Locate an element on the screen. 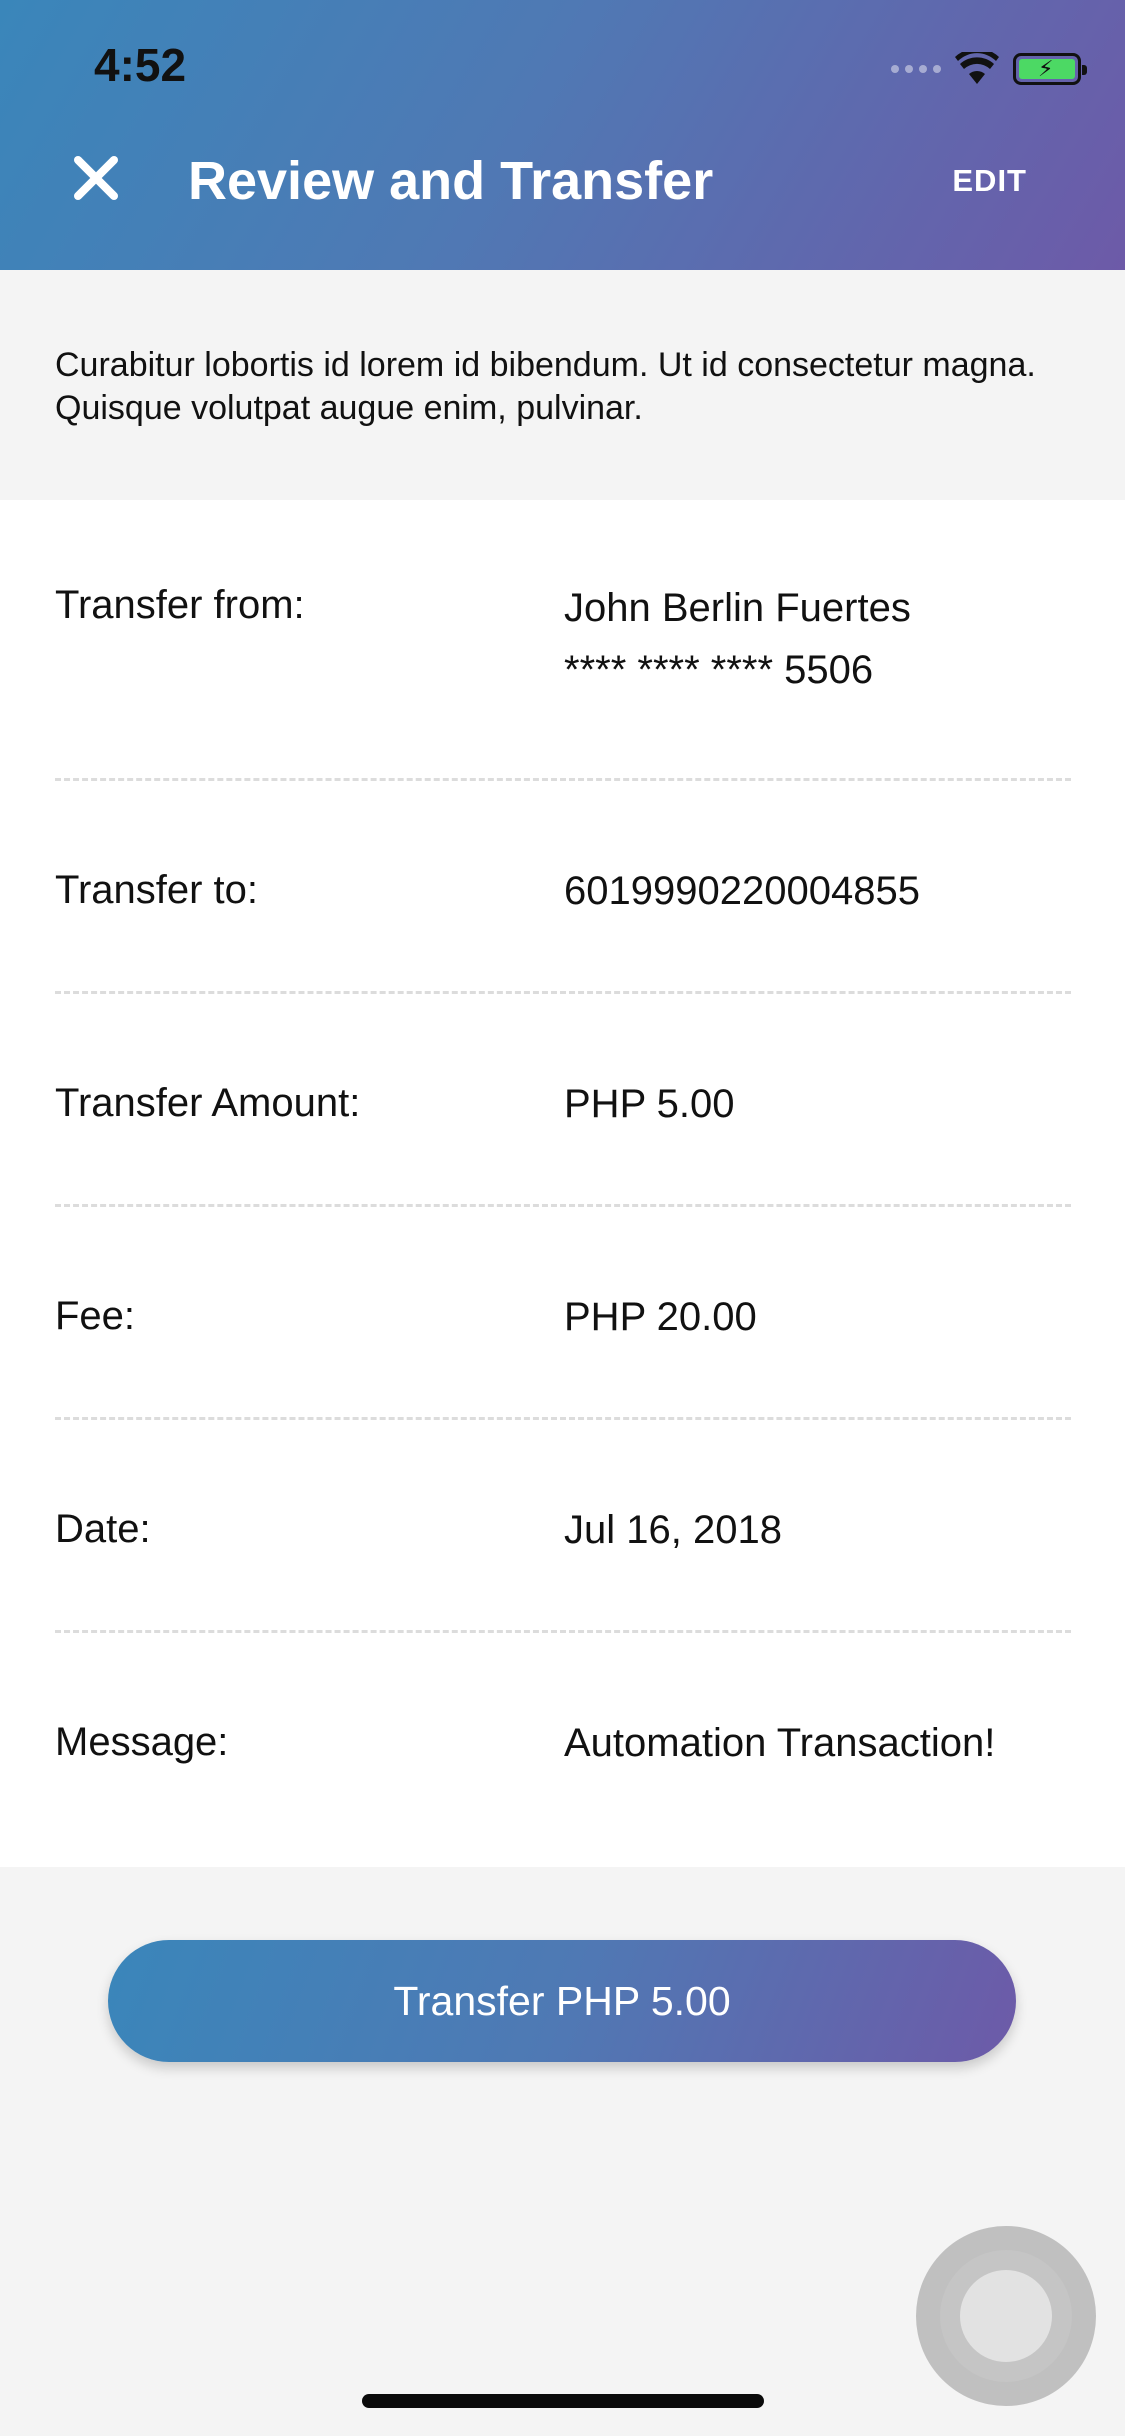  from-account: **** **** **** 5506 is located at coordinates (719, 670).